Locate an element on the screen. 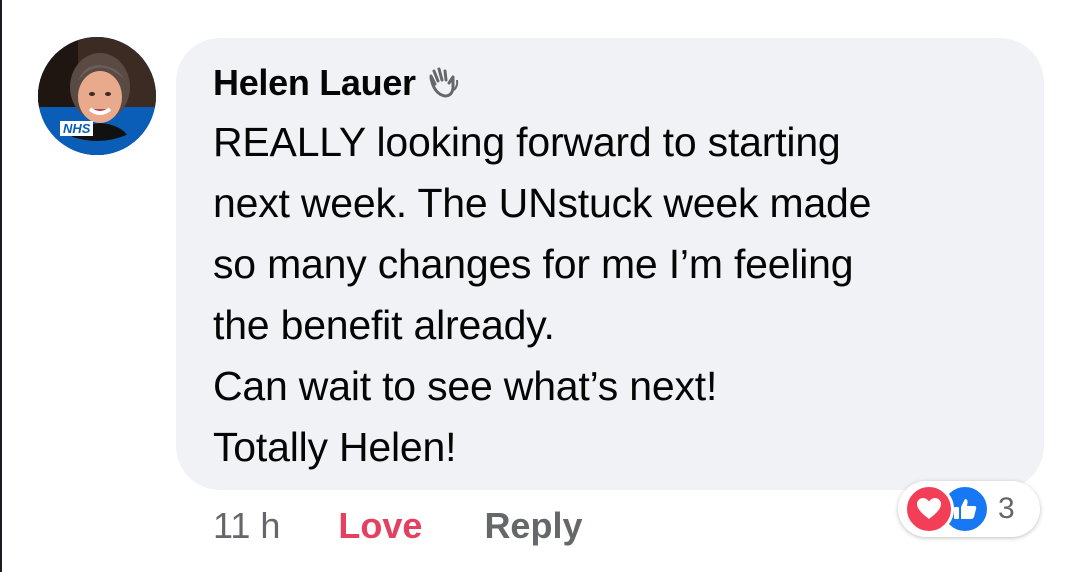 This screenshot has height=572, width=1080. comment-line: next week. The UNstuck week made is located at coordinates (542, 203).